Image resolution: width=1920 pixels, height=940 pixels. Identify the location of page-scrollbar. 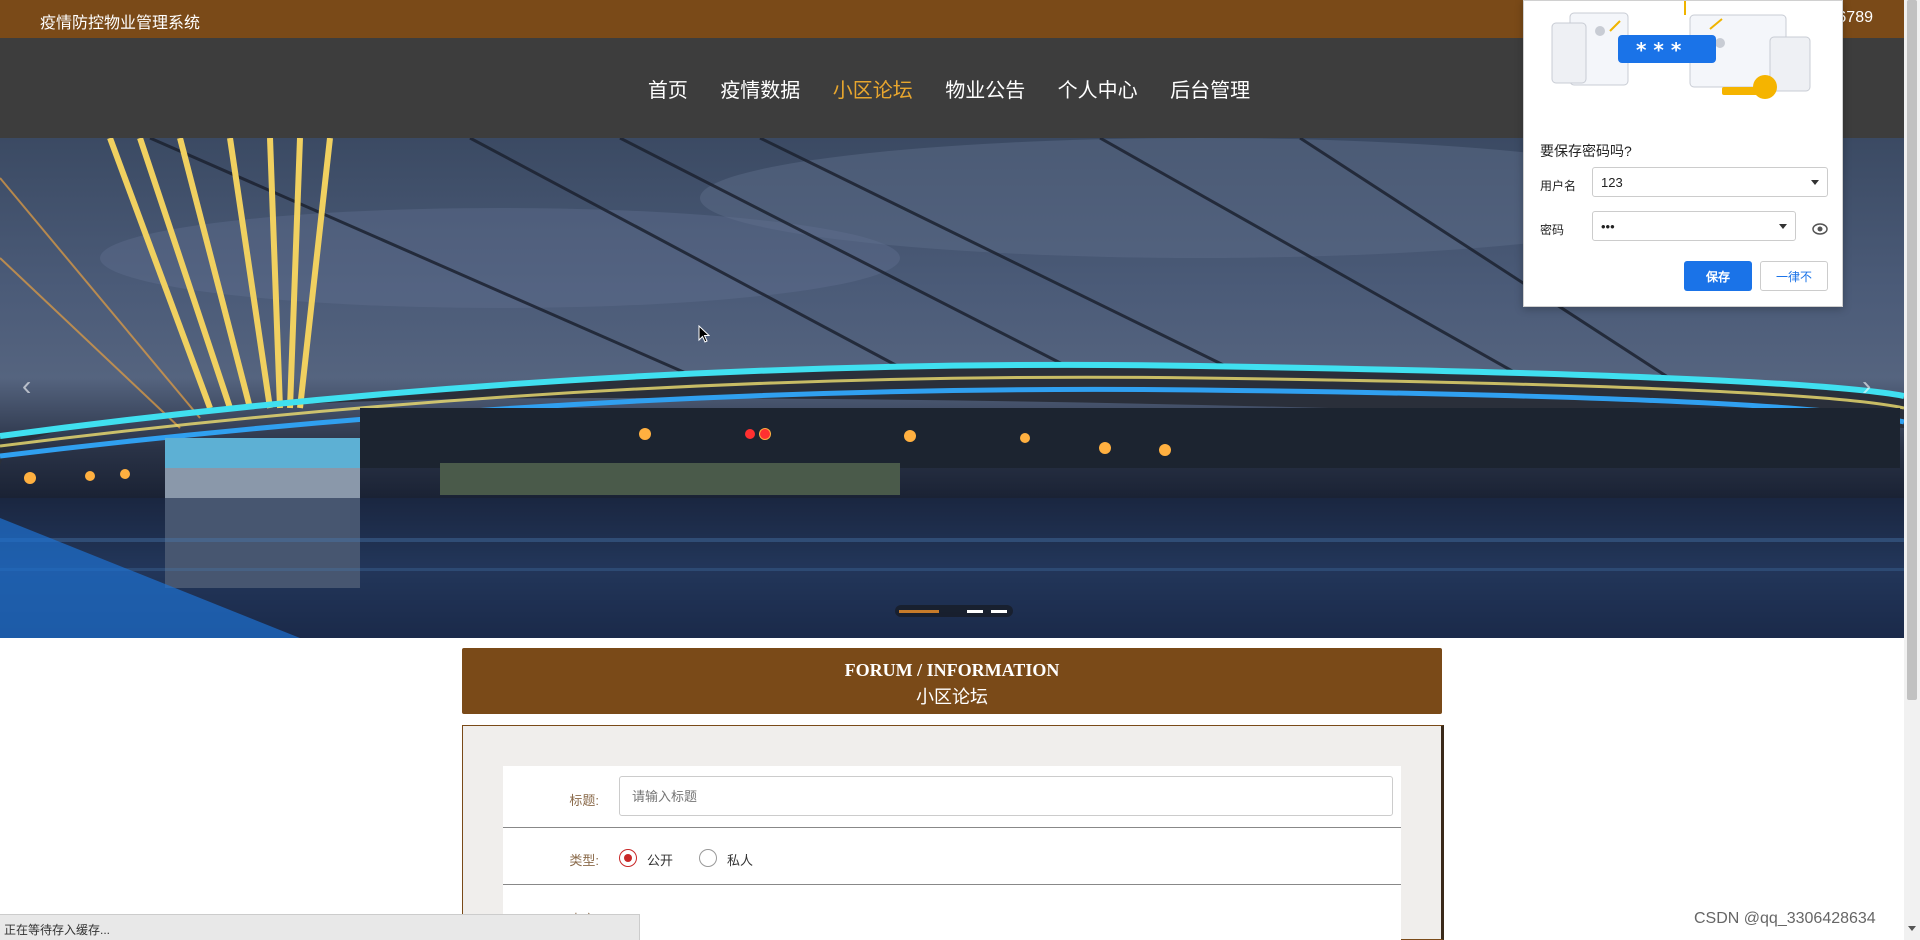
(1912, 470).